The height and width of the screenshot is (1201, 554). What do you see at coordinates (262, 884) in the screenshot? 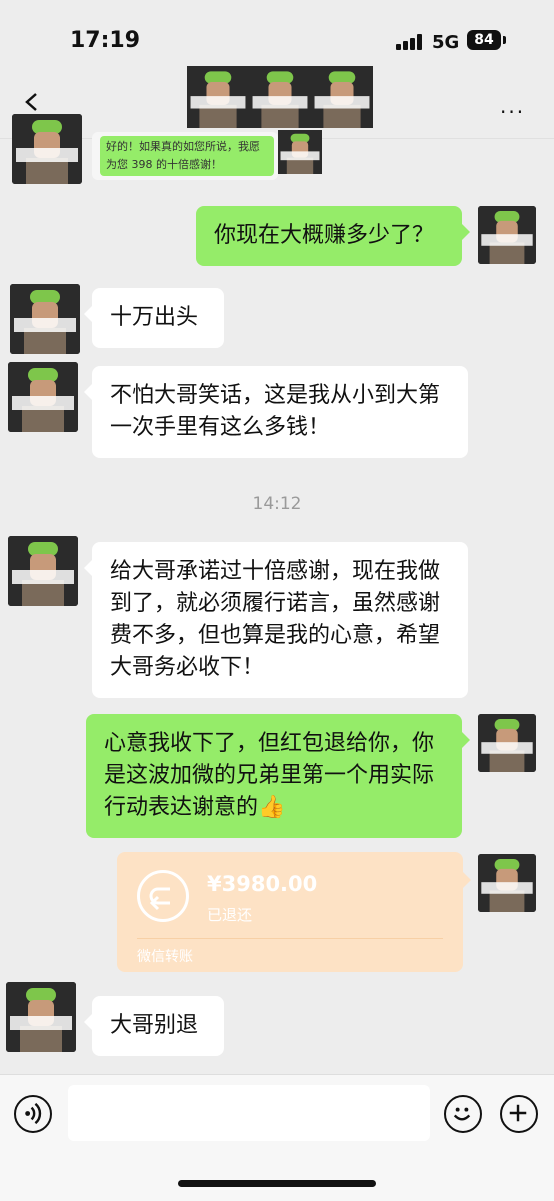
I see `transfer-amount: ¥3980.00` at bounding box center [262, 884].